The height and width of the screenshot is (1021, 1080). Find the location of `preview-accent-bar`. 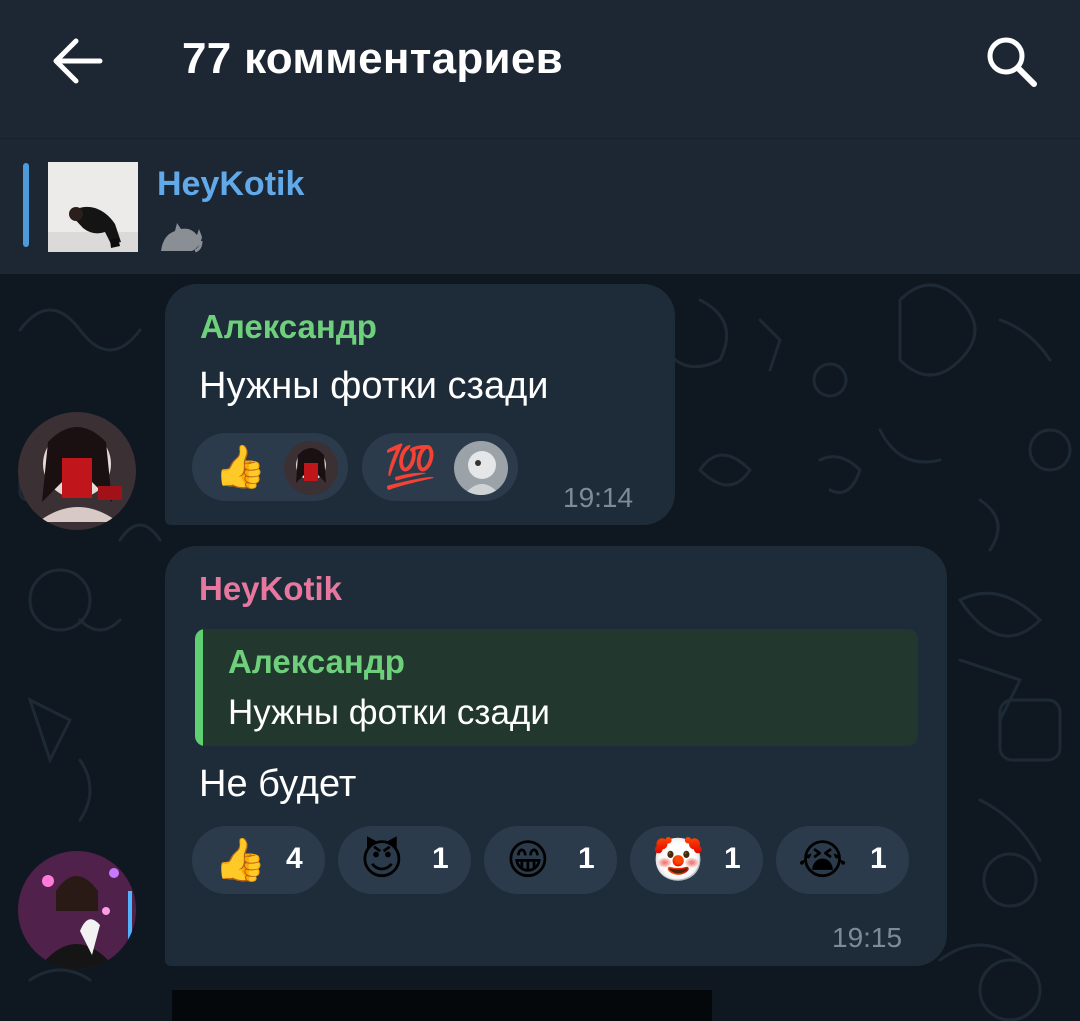

preview-accent-bar is located at coordinates (26, 205).